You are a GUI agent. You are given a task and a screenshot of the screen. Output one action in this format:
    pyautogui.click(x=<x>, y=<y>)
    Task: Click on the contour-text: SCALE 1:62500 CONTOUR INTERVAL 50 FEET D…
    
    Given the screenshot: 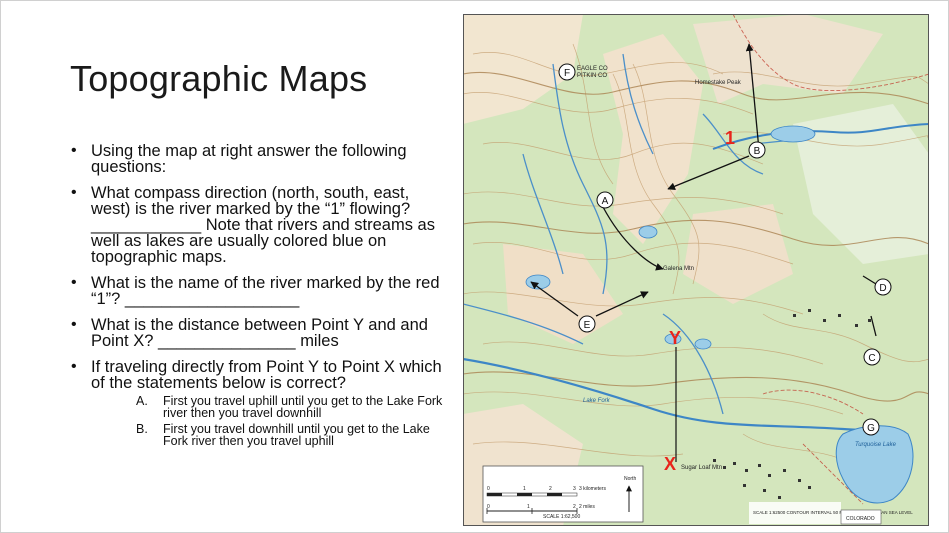 What is the action you would take?
    pyautogui.click(x=833, y=512)
    